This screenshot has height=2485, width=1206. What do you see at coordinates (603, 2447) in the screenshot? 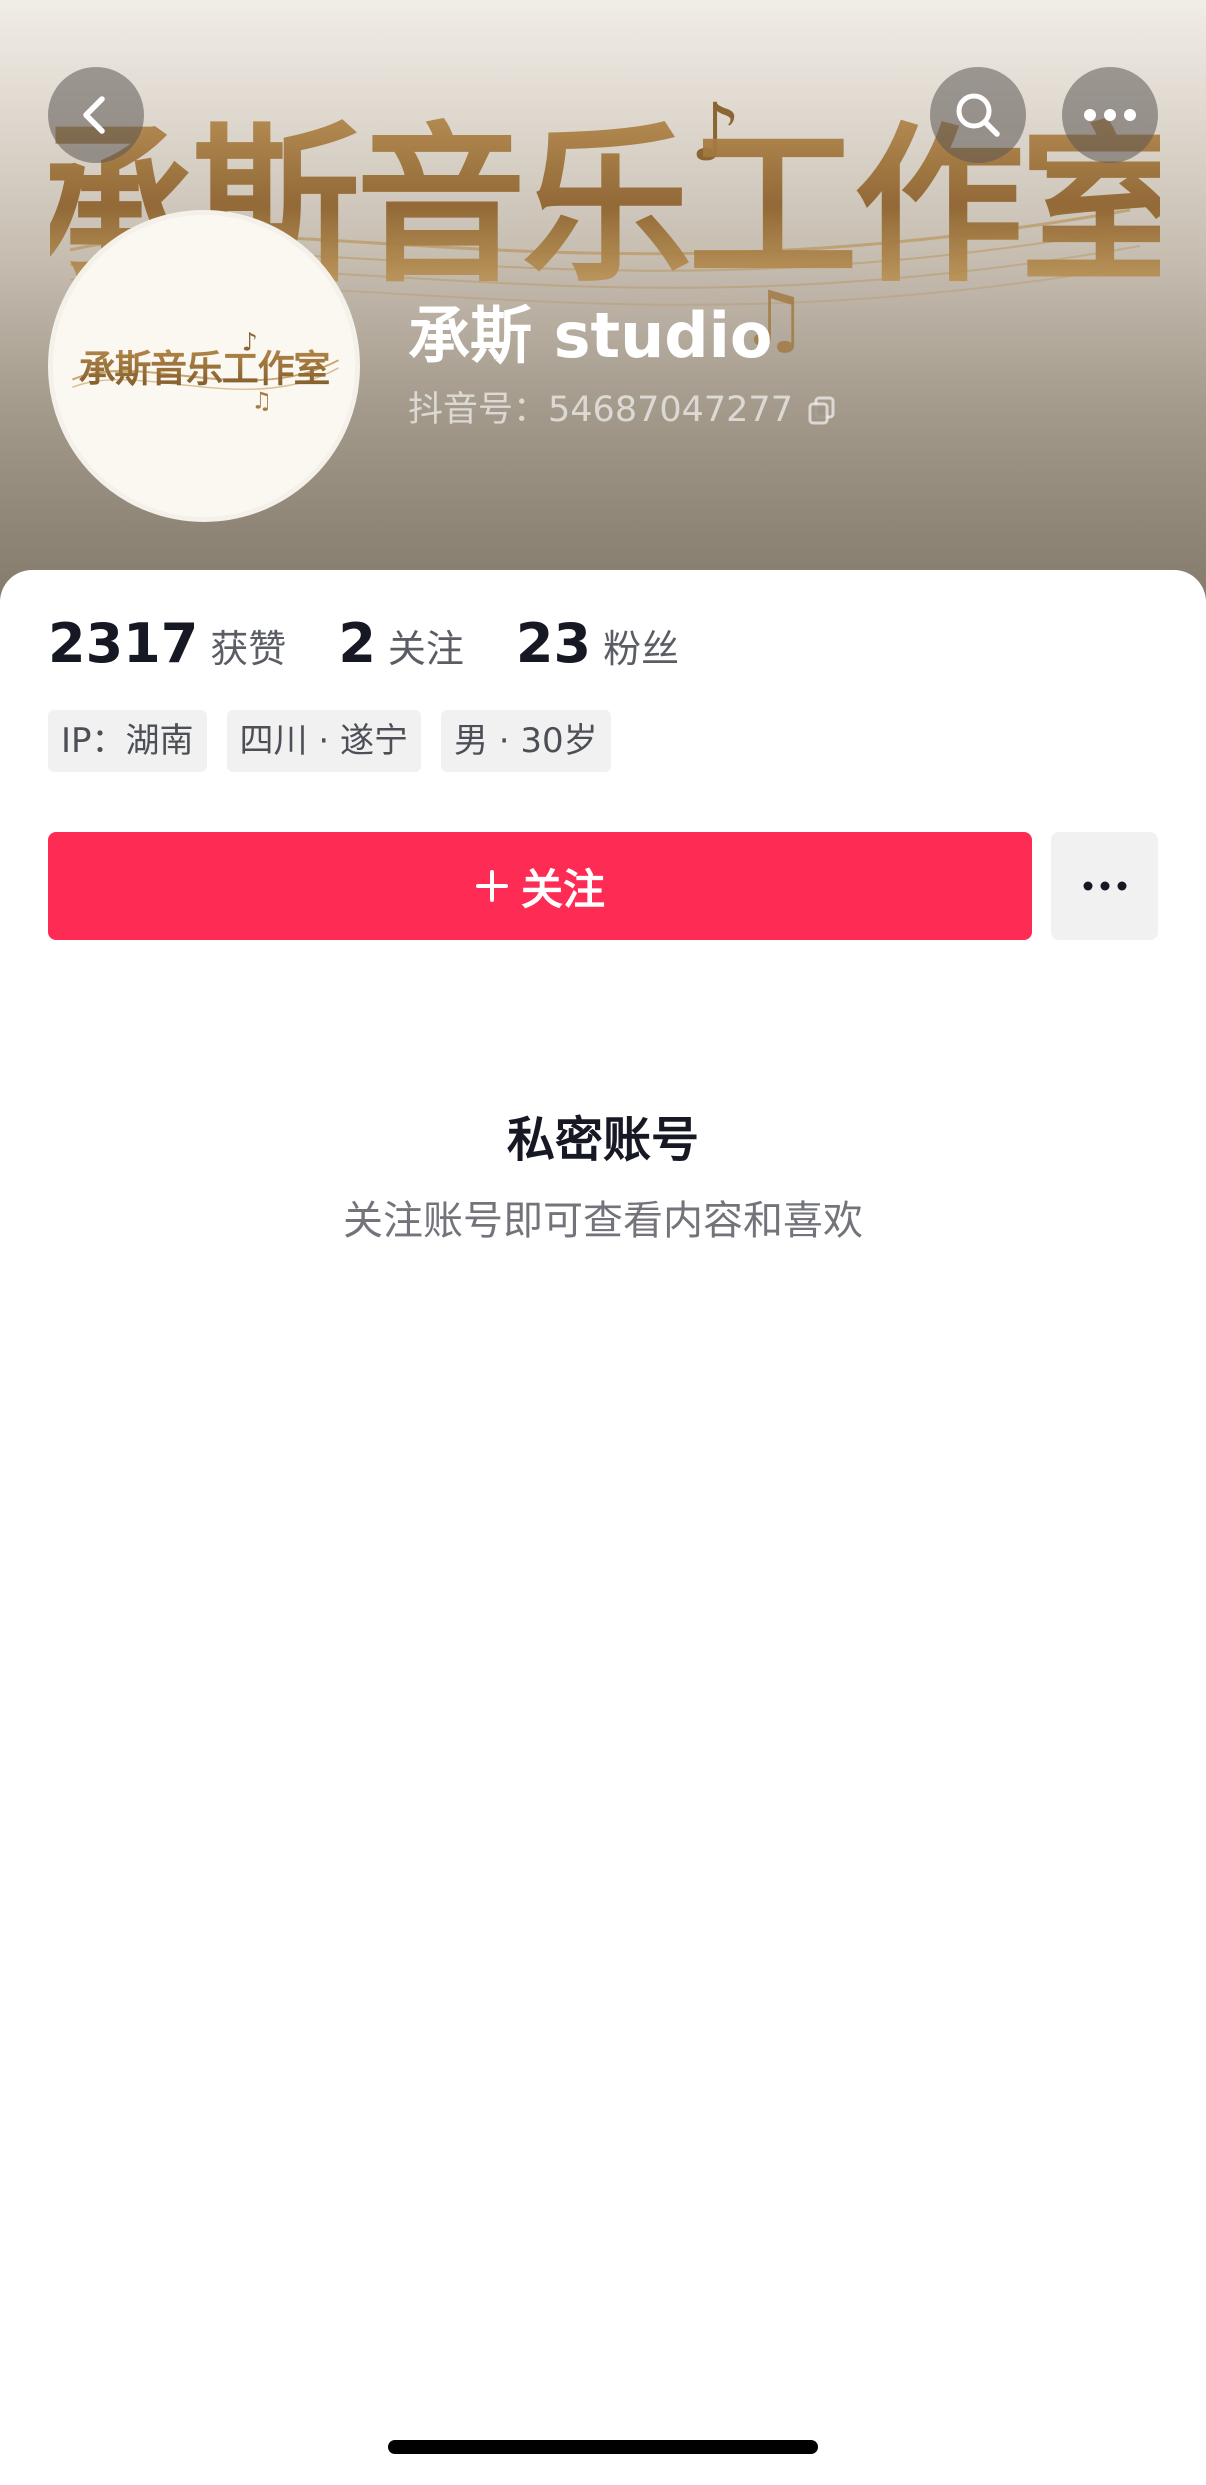
I see `home-indicator` at bounding box center [603, 2447].